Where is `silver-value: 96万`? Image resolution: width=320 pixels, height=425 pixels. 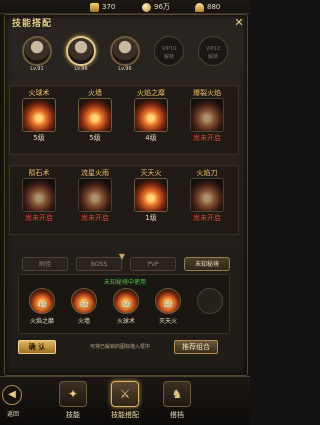
silver-value: 96万 is located at coordinates (162, 7).